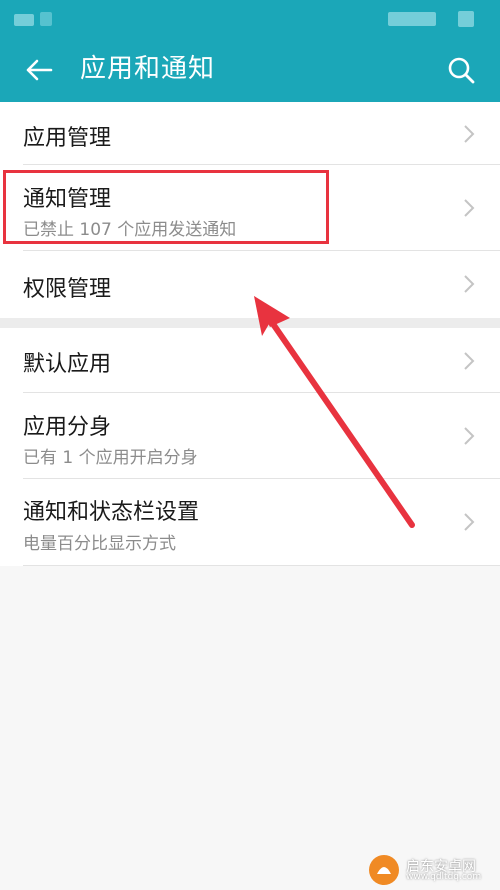  I want to click on watermark-url: www.qdltdq.com, so click(444, 877).